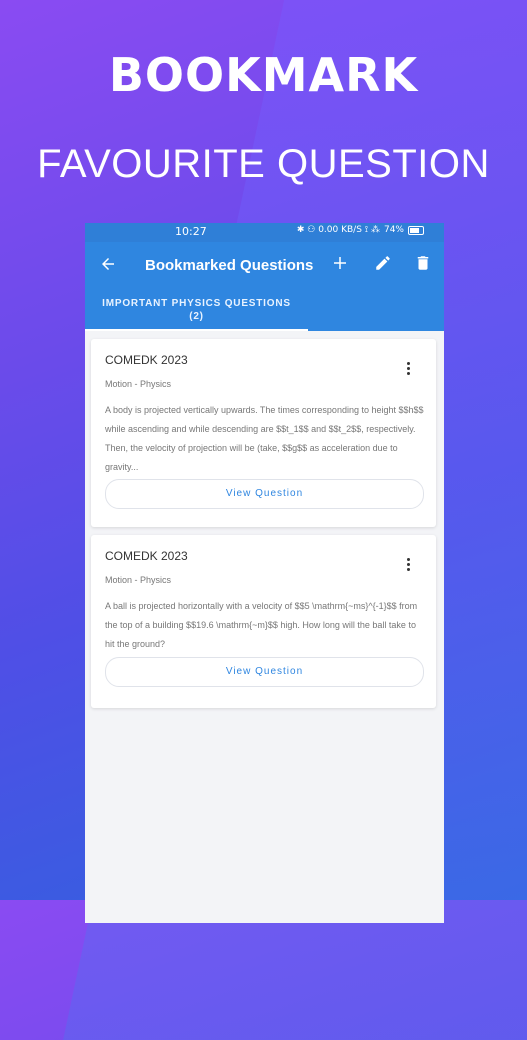  Describe the element at coordinates (196, 330) in the screenshot. I see `tab-indicator` at that location.